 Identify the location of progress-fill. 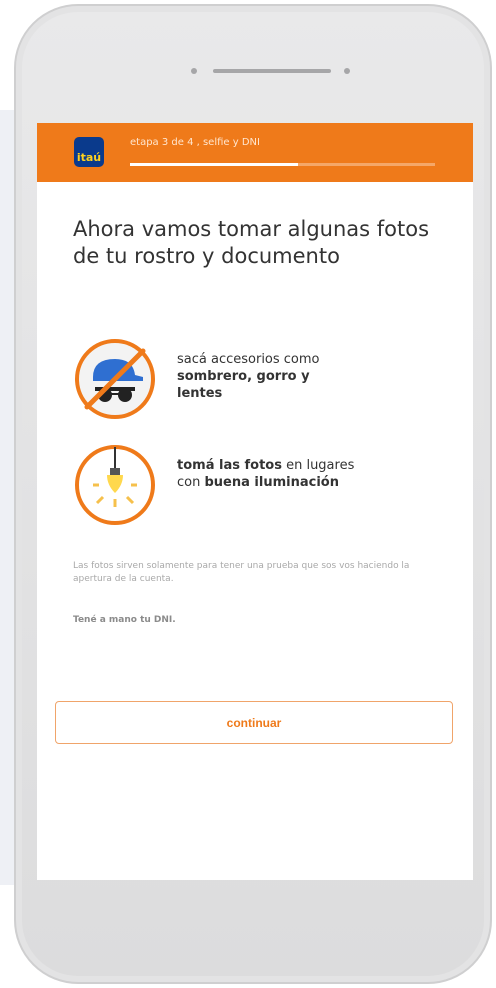
(214, 164).